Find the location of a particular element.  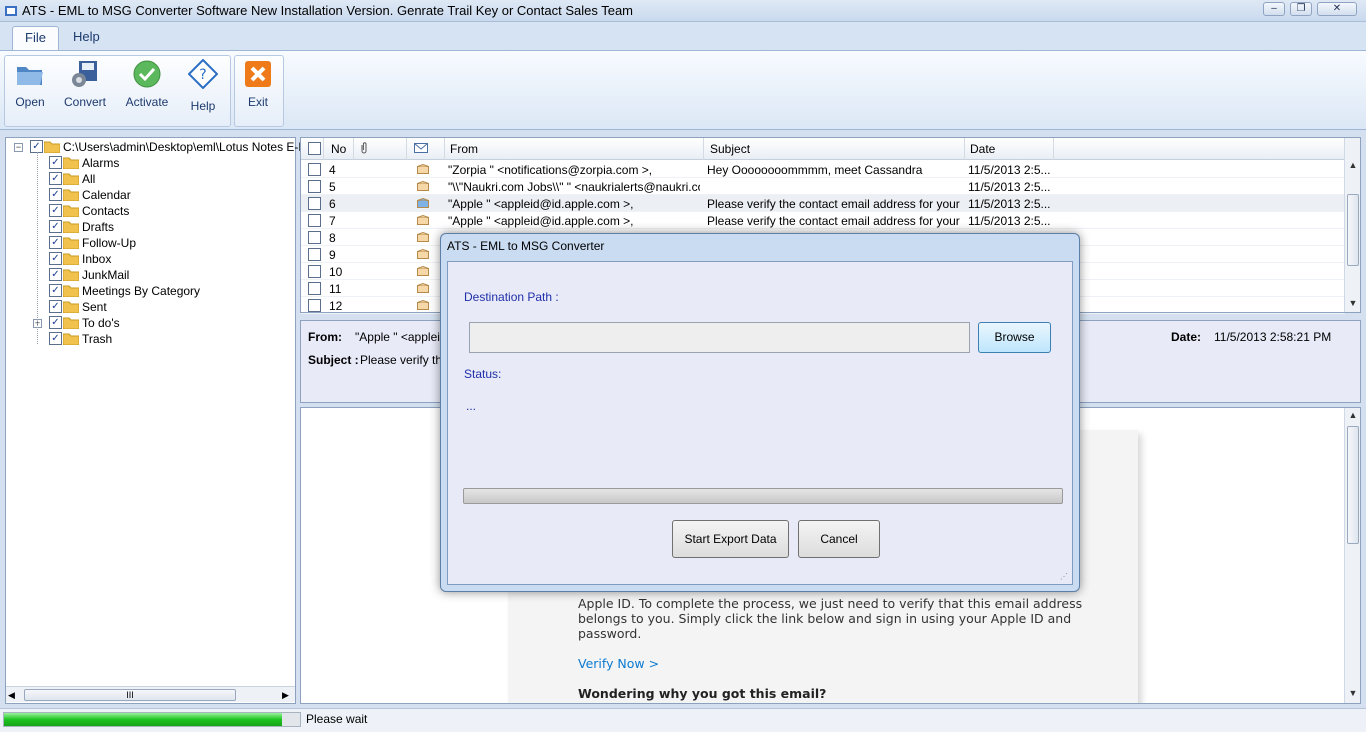

close-button: ✕ is located at coordinates (1337, 9).